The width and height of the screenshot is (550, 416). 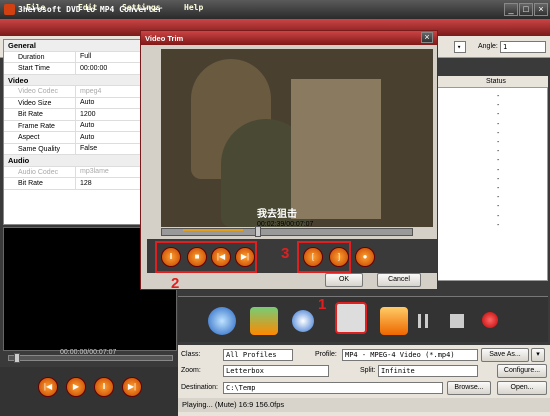 What do you see at coordinates (511, 9) in the screenshot?
I see `minimize-button: _` at bounding box center [511, 9].